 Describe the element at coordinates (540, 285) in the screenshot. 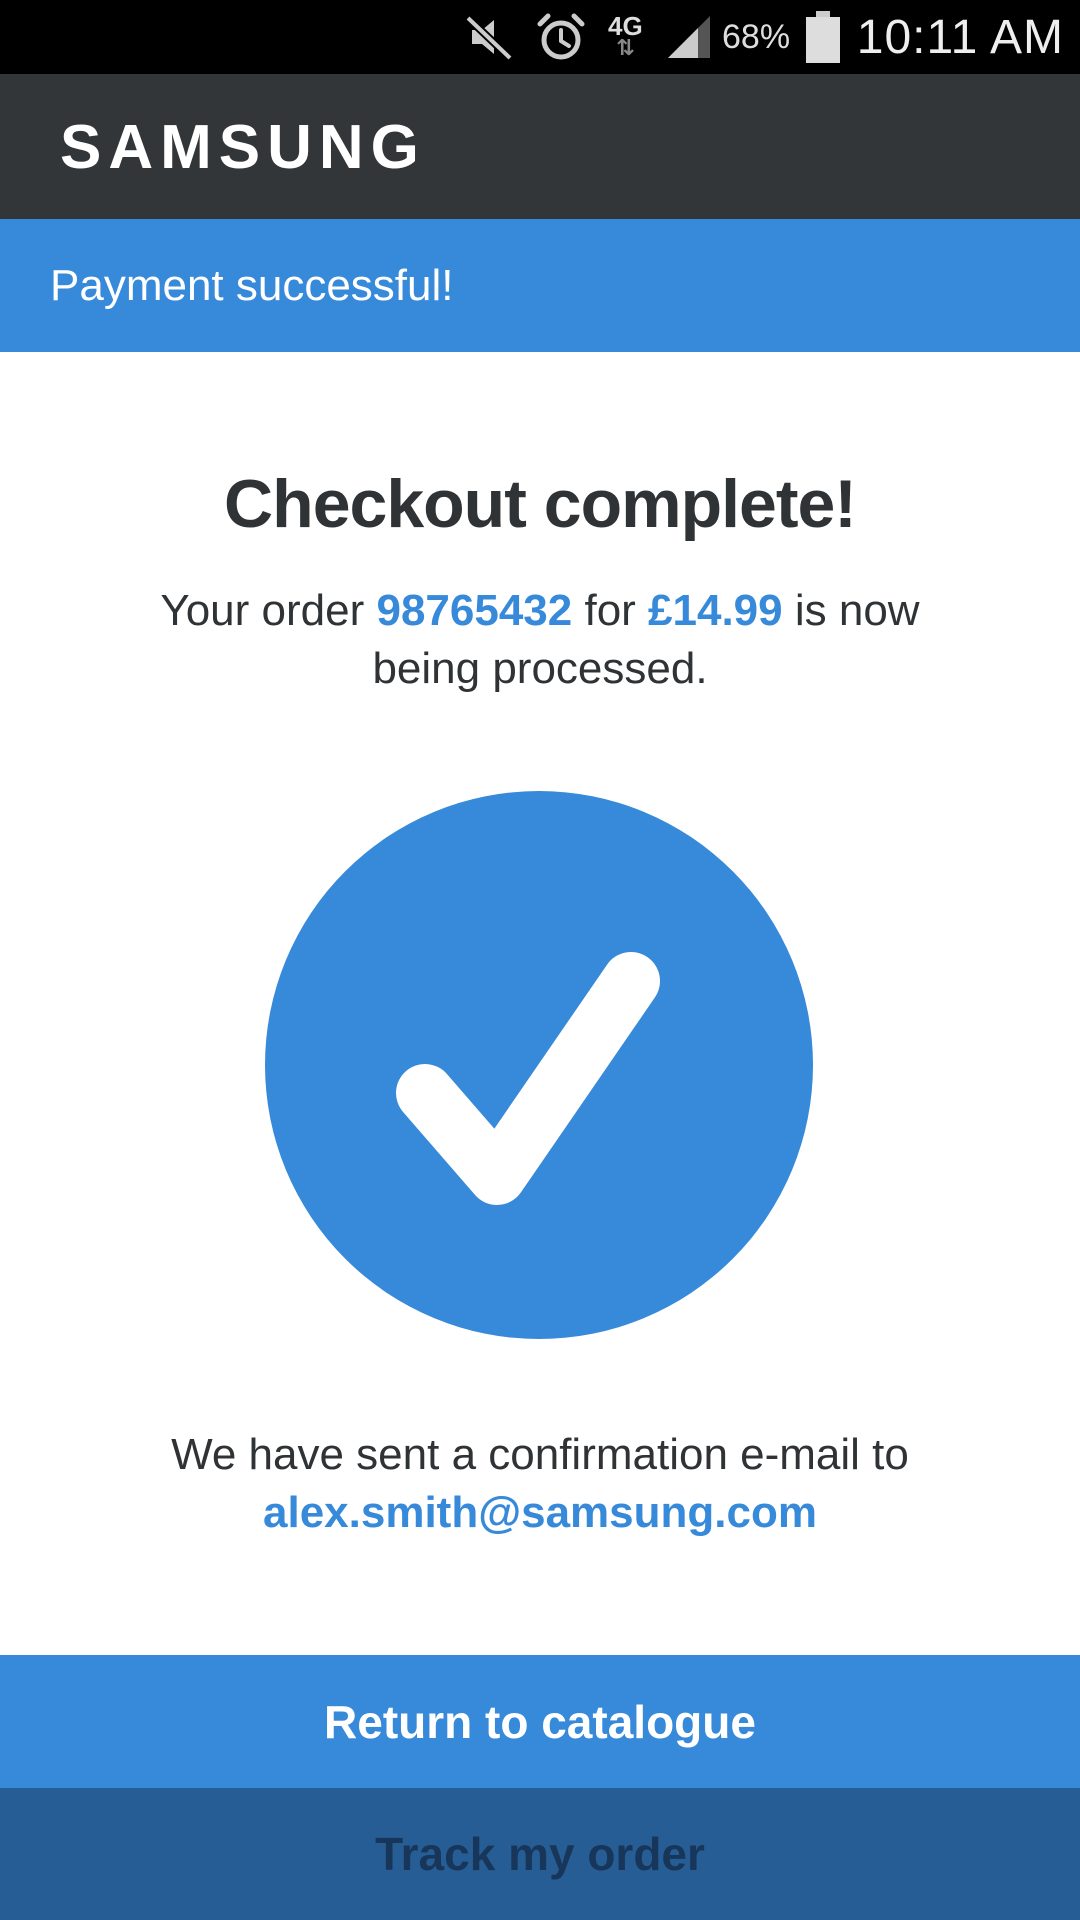

I see `payment-status-banner: Payment successful!` at that location.